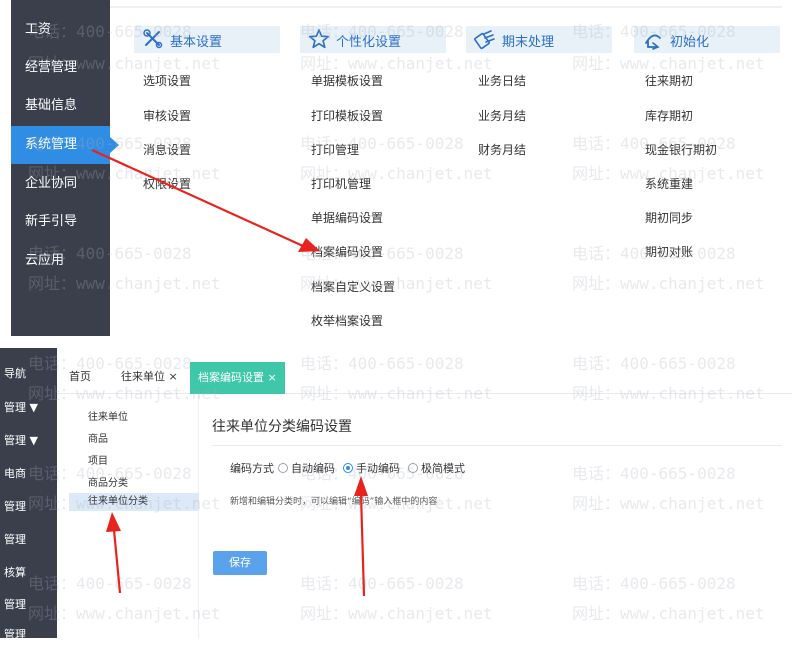 Image resolution: width=792 pixels, height=650 pixels. What do you see at coordinates (319, 39) in the screenshot?
I see `star-icon` at bounding box center [319, 39].